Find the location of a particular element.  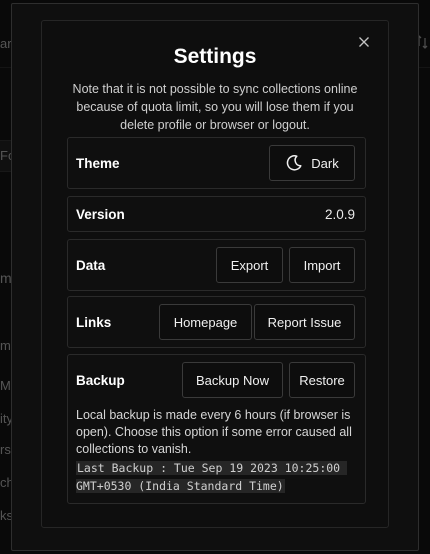

modal-title: Settings is located at coordinates (215, 56).